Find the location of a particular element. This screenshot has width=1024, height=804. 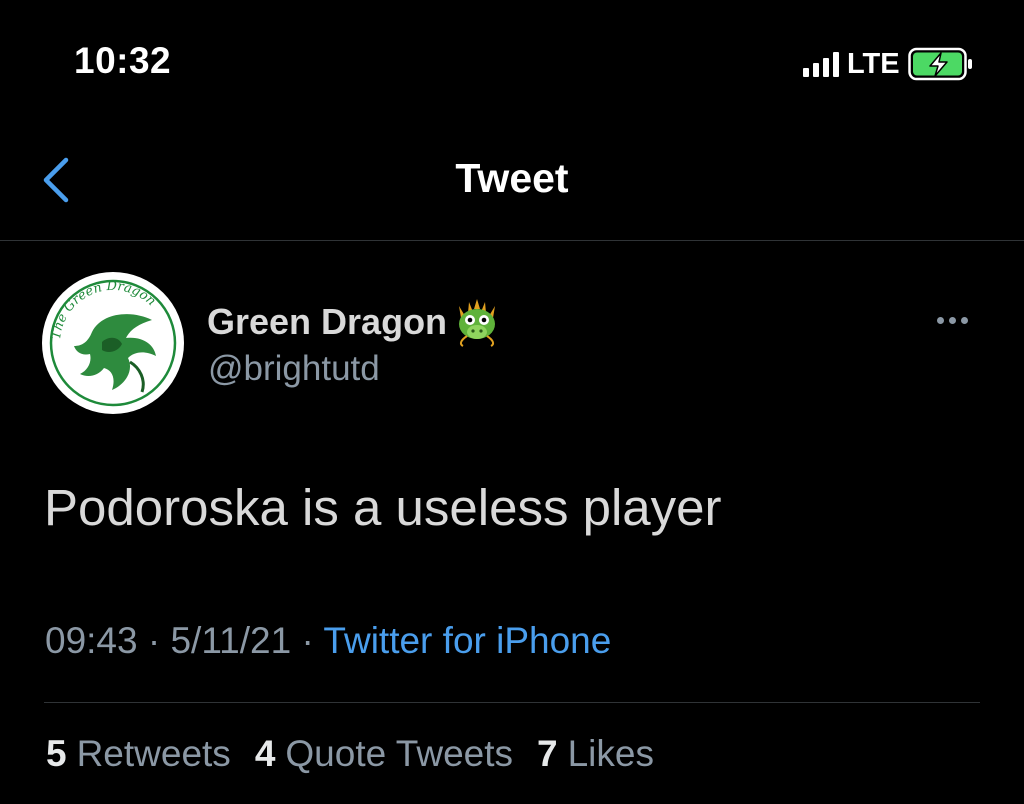

retweets-count: 5 is located at coordinates (56, 753).